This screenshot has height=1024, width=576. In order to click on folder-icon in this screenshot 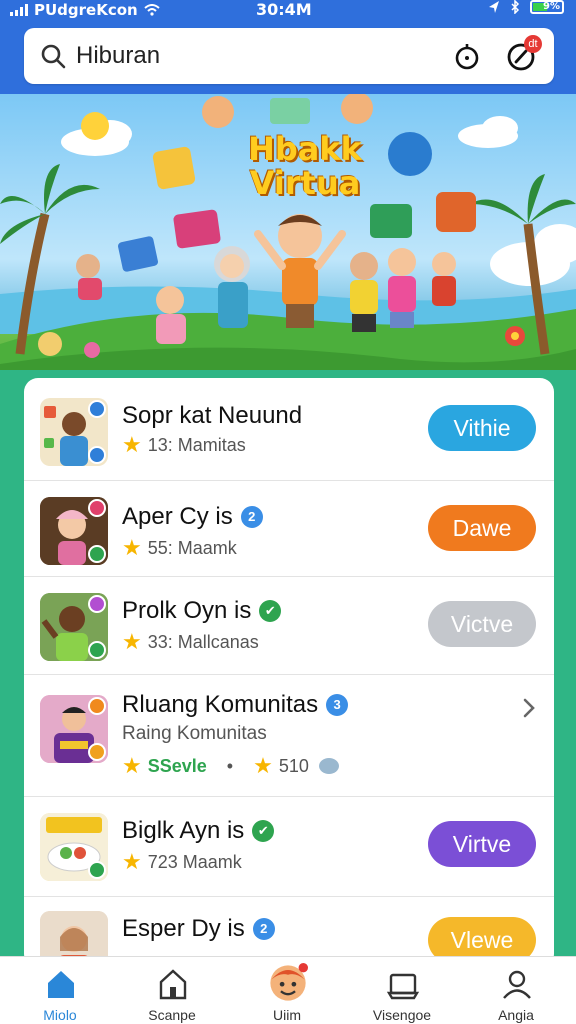, I will do `click(403, 986)`.